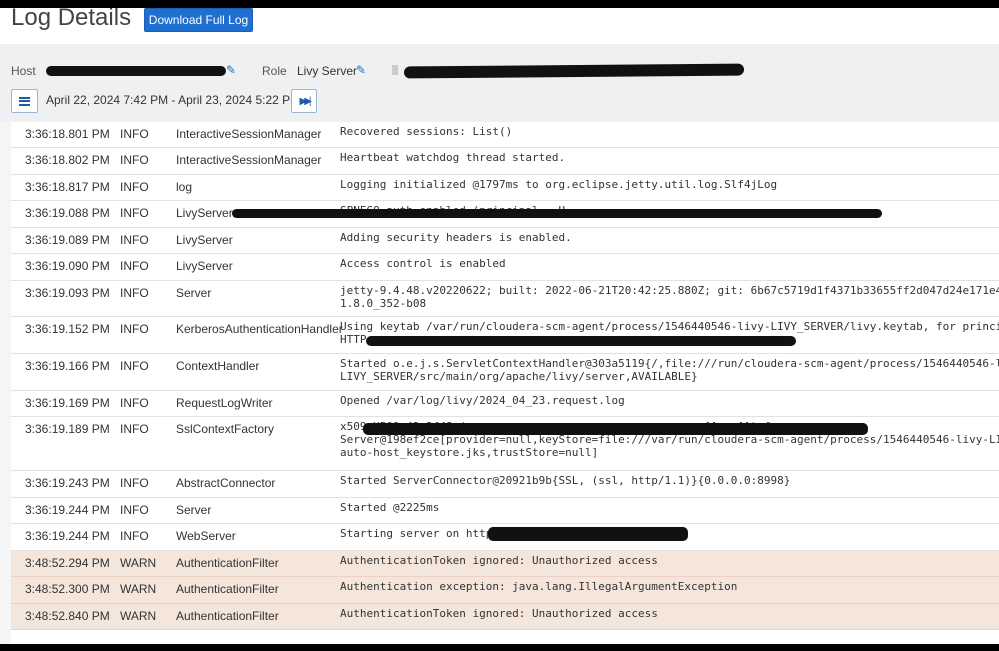  Describe the element at coordinates (71, 19) in the screenshot. I see `page-title: Log Details` at that location.